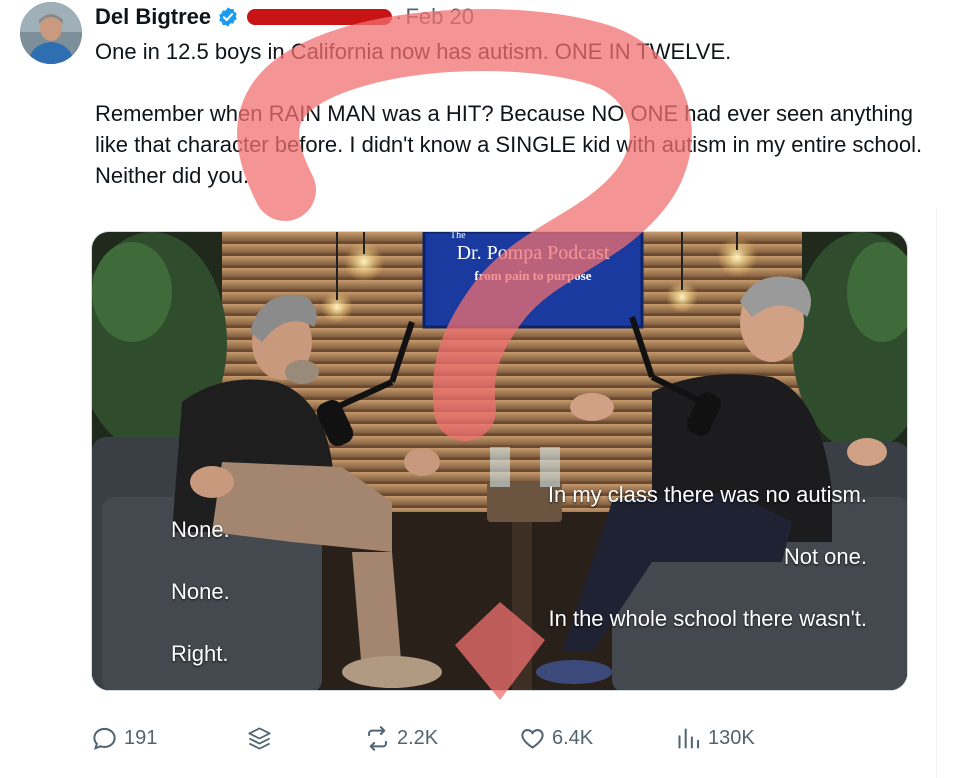 This screenshot has width=958, height=778. I want to click on redacted-handle, so click(320, 17).